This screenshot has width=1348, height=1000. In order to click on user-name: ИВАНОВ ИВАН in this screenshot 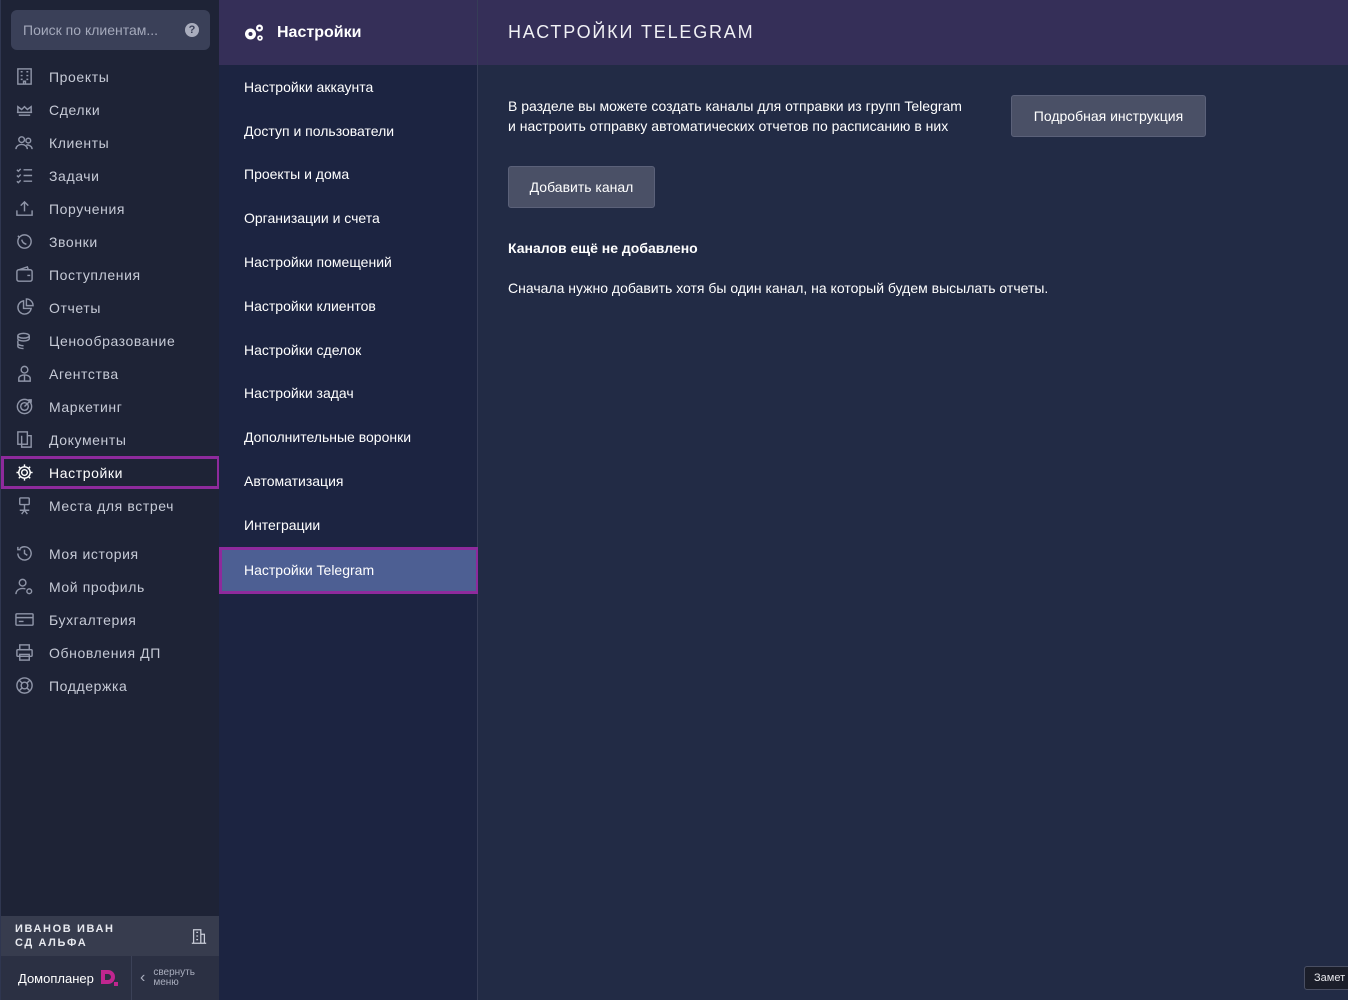, I will do `click(65, 929)`.